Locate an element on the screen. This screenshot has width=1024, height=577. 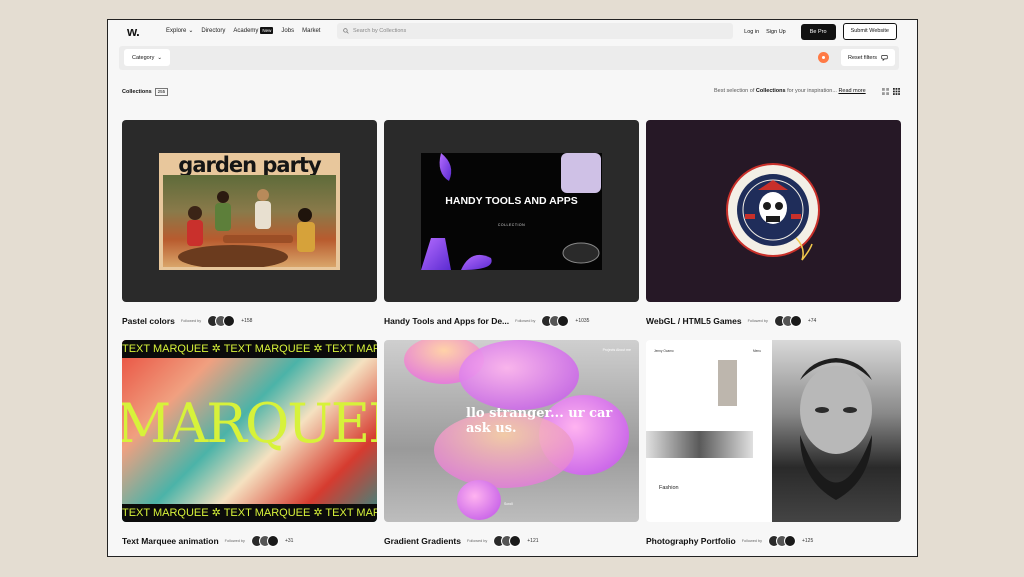
search-input: Search by Collections is located at coordinates (535, 31).